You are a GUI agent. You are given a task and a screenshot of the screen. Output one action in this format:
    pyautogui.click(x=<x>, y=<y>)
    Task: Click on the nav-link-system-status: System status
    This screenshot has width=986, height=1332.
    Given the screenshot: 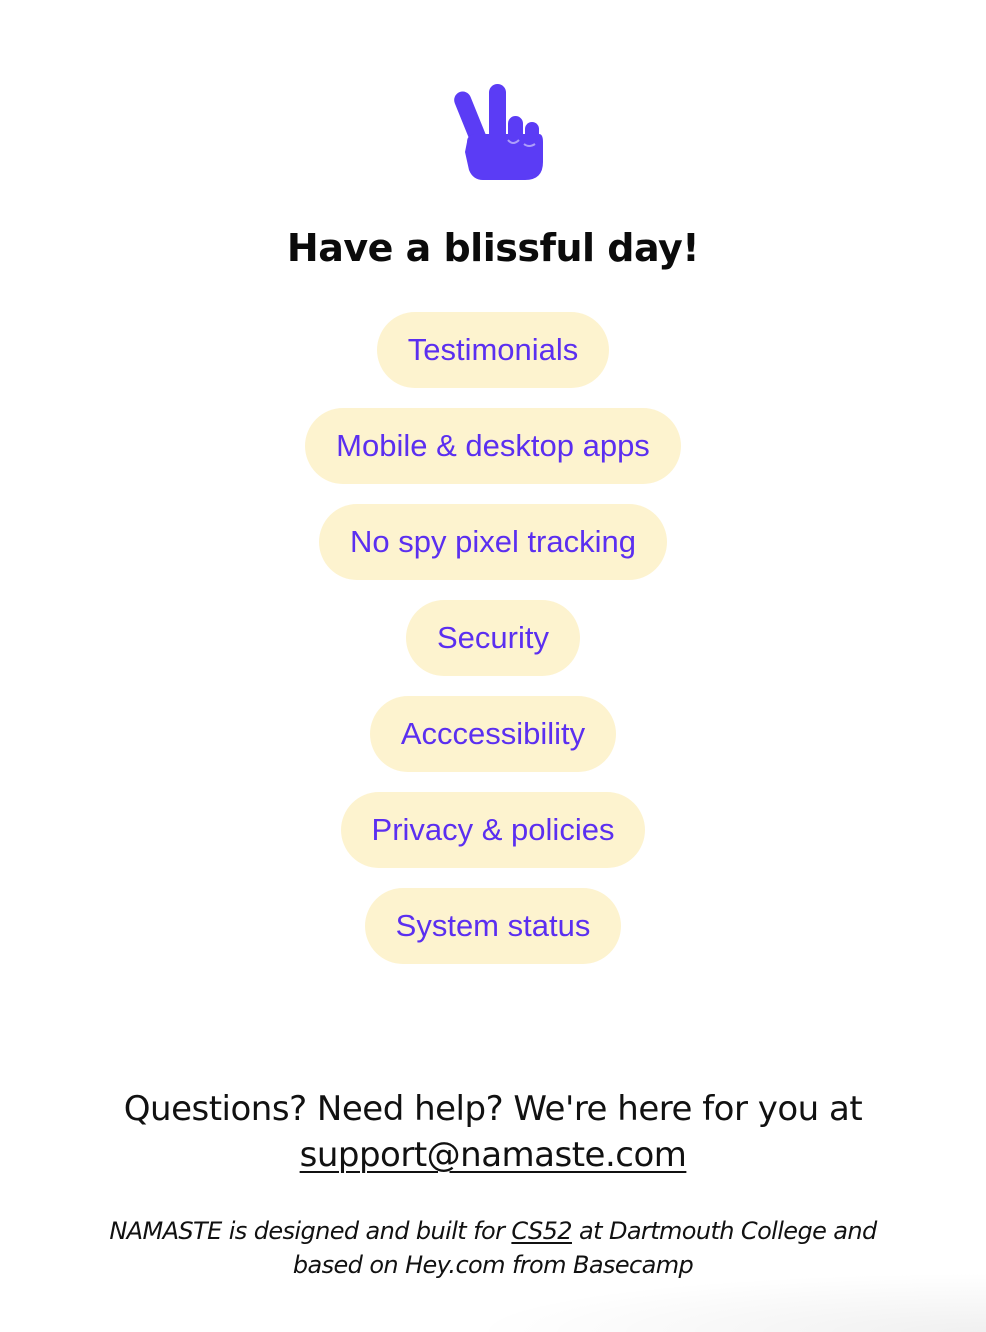 What is the action you would take?
    pyautogui.click(x=493, y=926)
    